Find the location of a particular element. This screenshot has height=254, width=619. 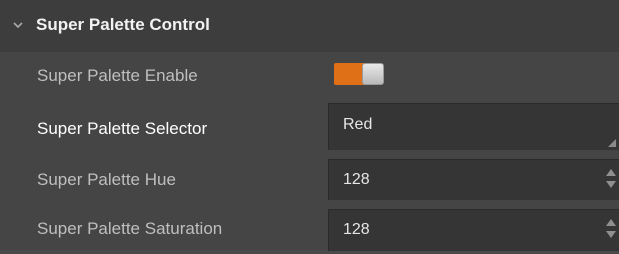

super-palette-saturation-input: 128 is located at coordinates (473, 230).